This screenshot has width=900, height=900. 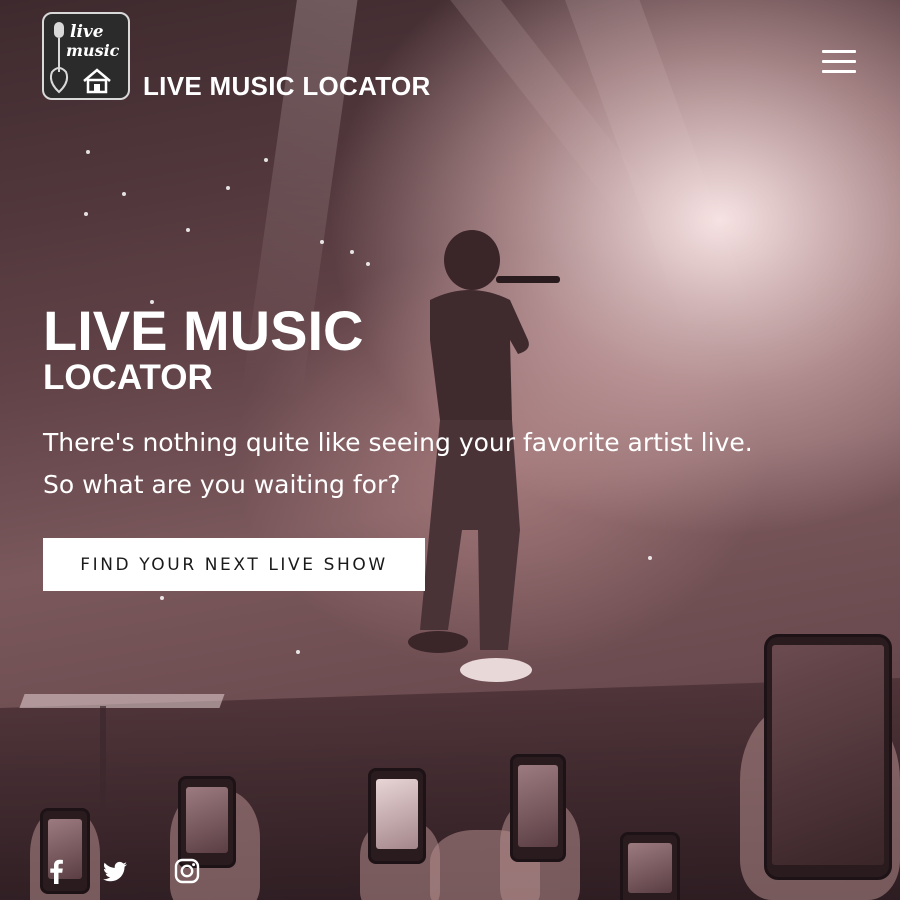 What do you see at coordinates (451, 57) in the screenshot?
I see `site-header: live music LIVE MUSIC LOCATOR` at bounding box center [451, 57].